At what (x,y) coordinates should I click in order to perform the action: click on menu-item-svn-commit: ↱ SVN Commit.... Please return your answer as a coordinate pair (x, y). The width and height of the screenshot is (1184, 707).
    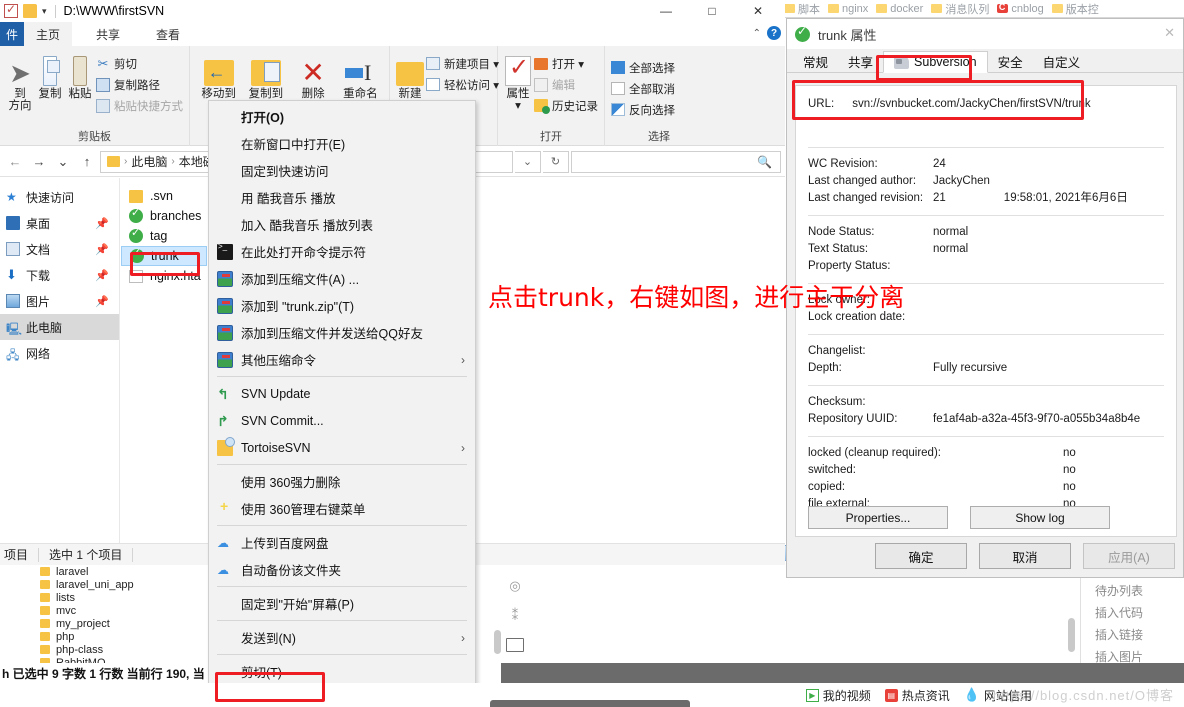
    Looking at the image, I should click on (342, 420).